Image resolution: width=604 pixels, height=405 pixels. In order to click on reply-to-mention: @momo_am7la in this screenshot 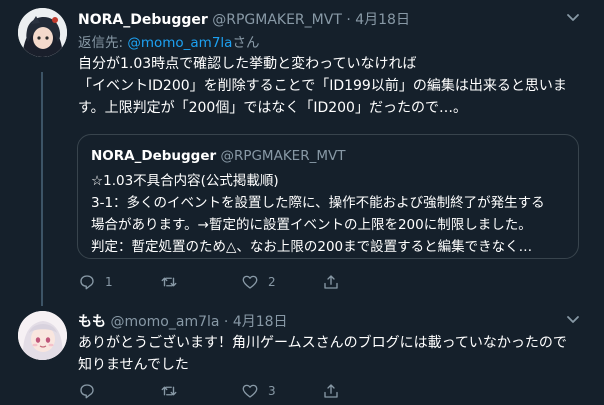, I will do `click(179, 43)`.